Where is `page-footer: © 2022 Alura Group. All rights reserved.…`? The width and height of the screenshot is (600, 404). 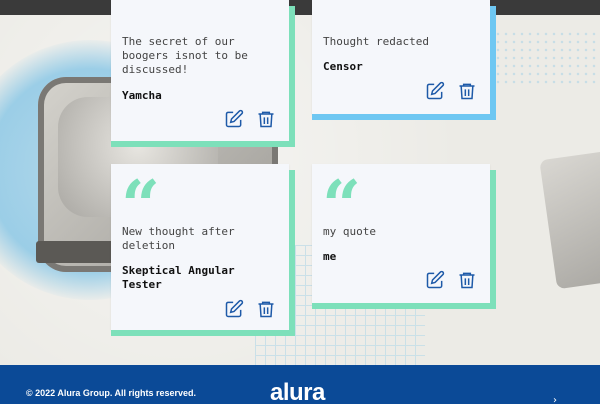
page-footer: © 2022 Alura Group. All rights reserved.… is located at coordinates (300, 384).